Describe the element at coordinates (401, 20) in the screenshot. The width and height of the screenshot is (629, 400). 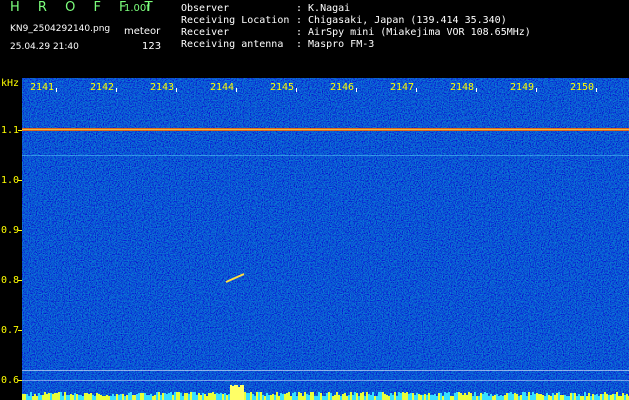
I see `location-value: : Chigasaki, Japan (139.414 35.340)` at that location.